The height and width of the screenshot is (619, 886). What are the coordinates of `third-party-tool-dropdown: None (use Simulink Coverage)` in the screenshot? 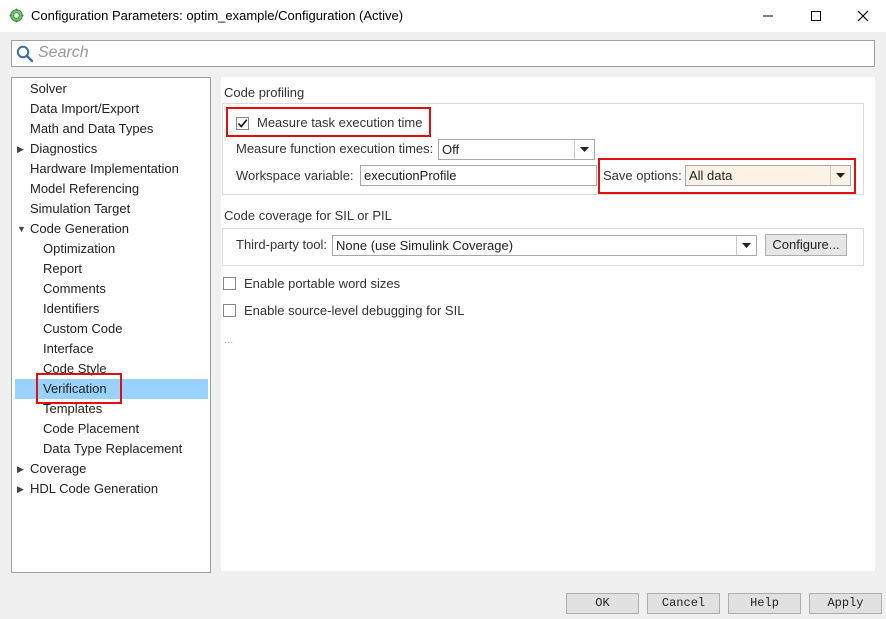 It's located at (544, 245).